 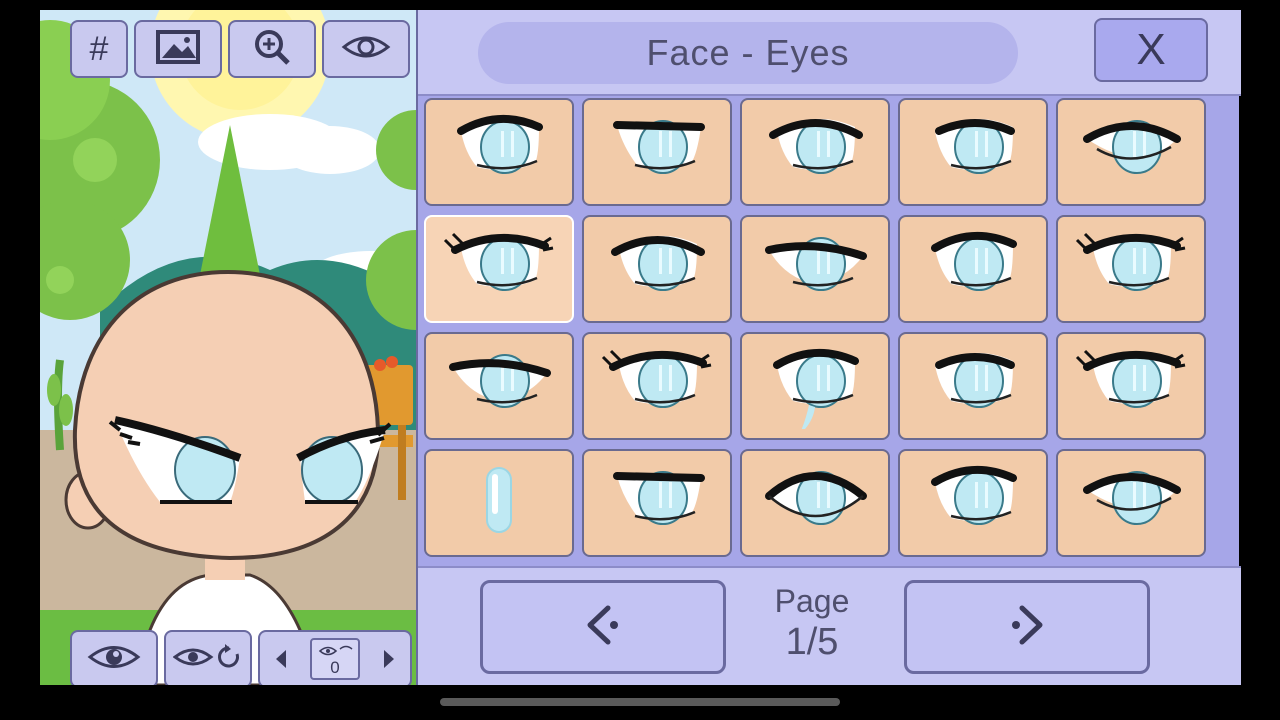 I want to click on grid-label: #, so click(x=99, y=48).